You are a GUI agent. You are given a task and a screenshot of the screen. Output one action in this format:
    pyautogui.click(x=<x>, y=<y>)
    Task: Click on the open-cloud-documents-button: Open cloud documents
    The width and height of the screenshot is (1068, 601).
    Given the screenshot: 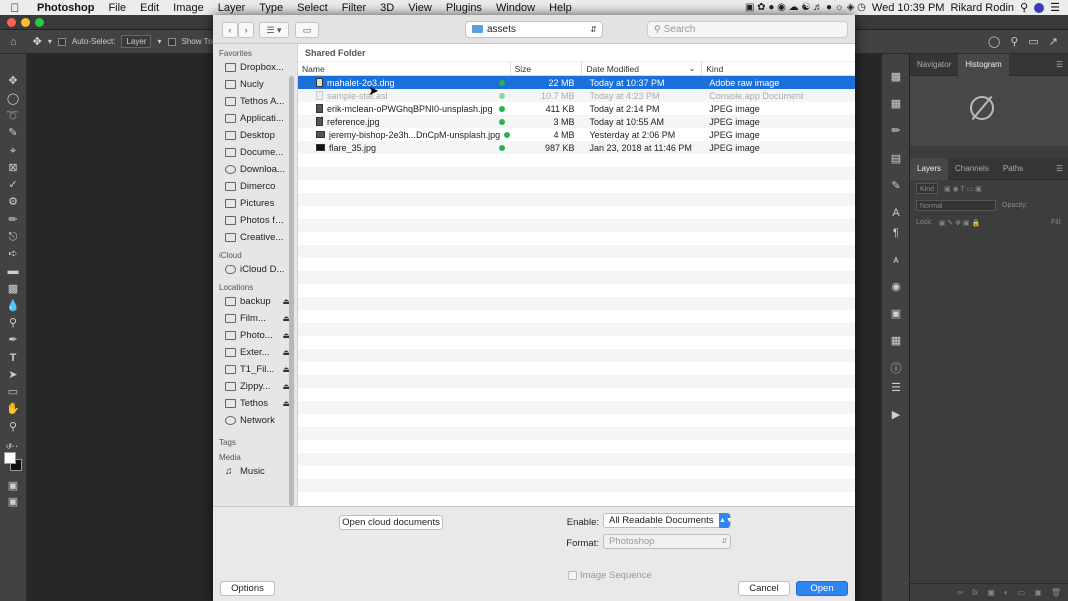 What is the action you would take?
    pyautogui.click(x=391, y=522)
    